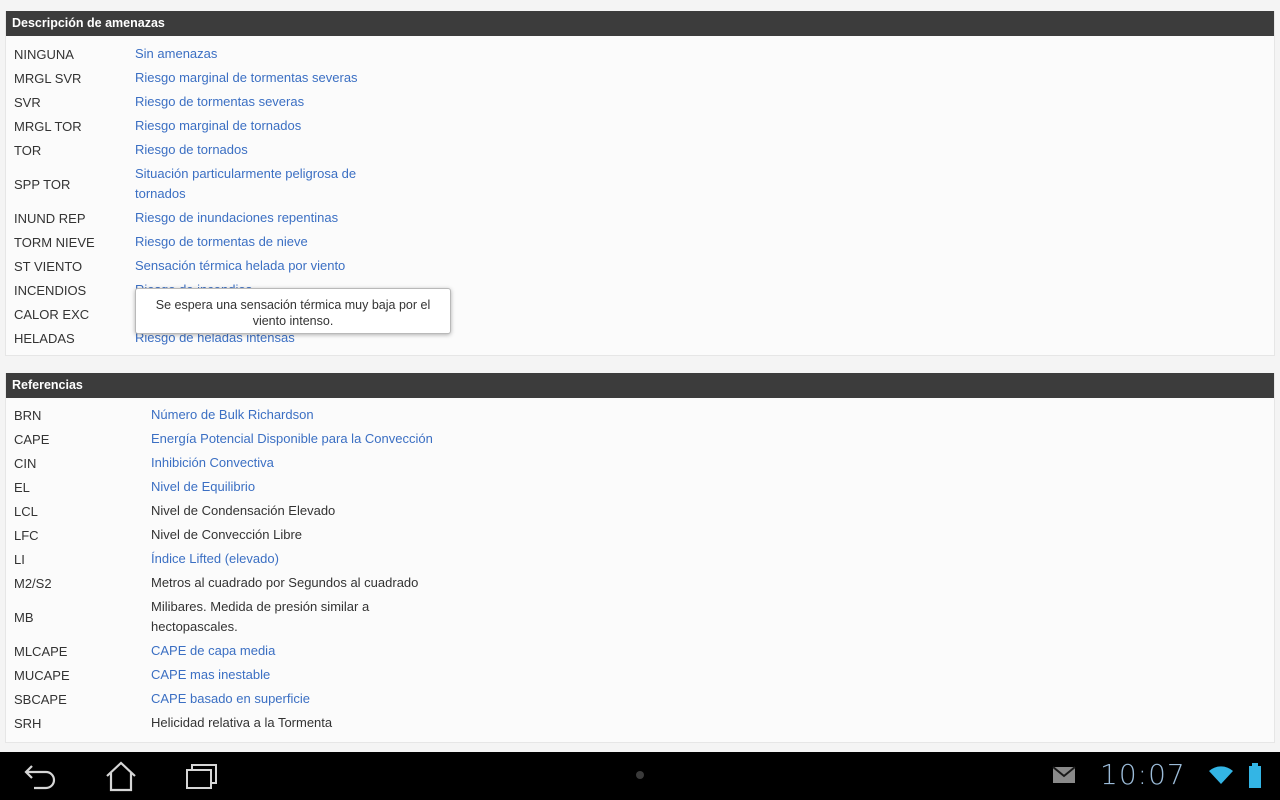 This screenshot has width=1280, height=800. What do you see at coordinates (33, 583) in the screenshot?
I see `reference-code: M2/S2` at bounding box center [33, 583].